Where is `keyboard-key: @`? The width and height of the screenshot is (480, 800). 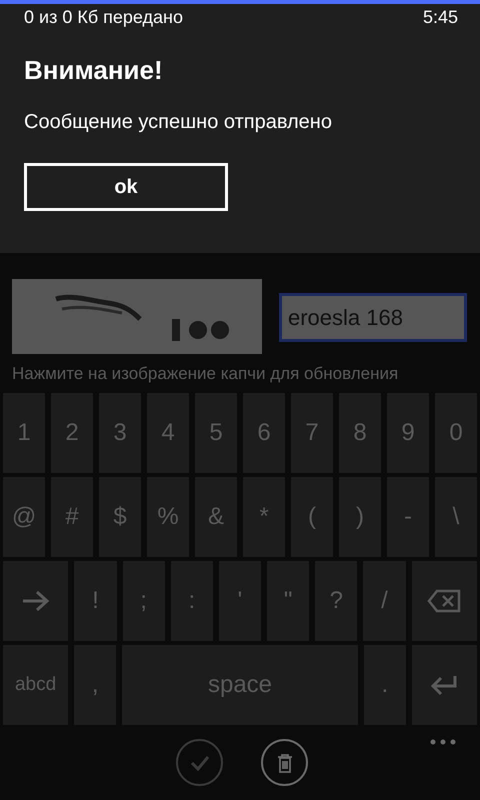
keyboard-key: @ is located at coordinates (24, 517).